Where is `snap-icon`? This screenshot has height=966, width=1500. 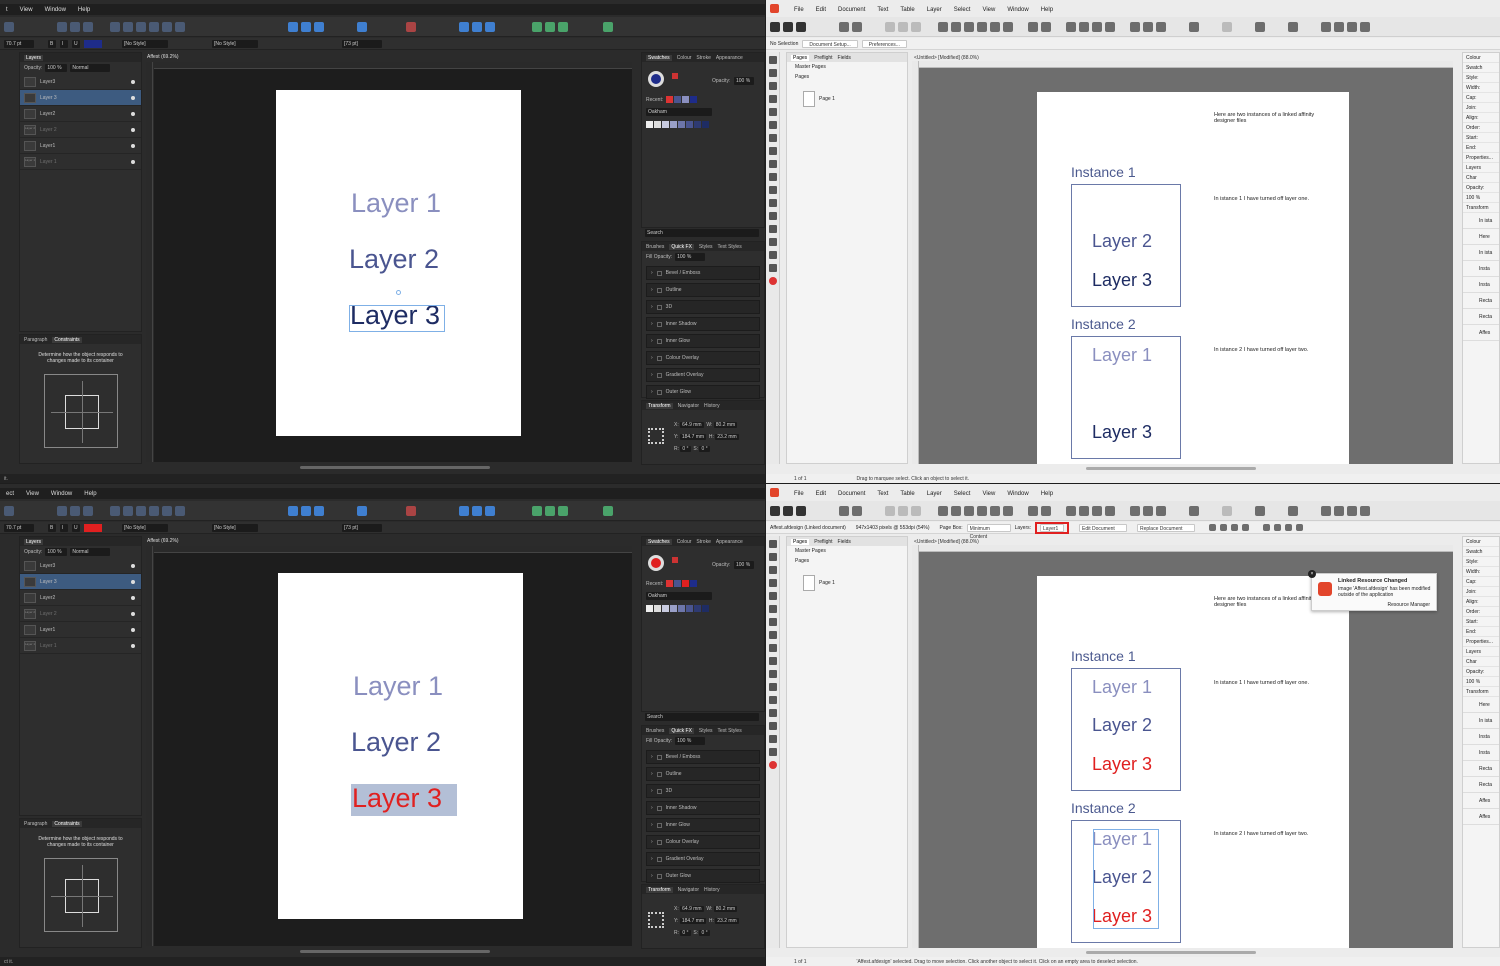
snap-icon is located at coordinates (88, 510).